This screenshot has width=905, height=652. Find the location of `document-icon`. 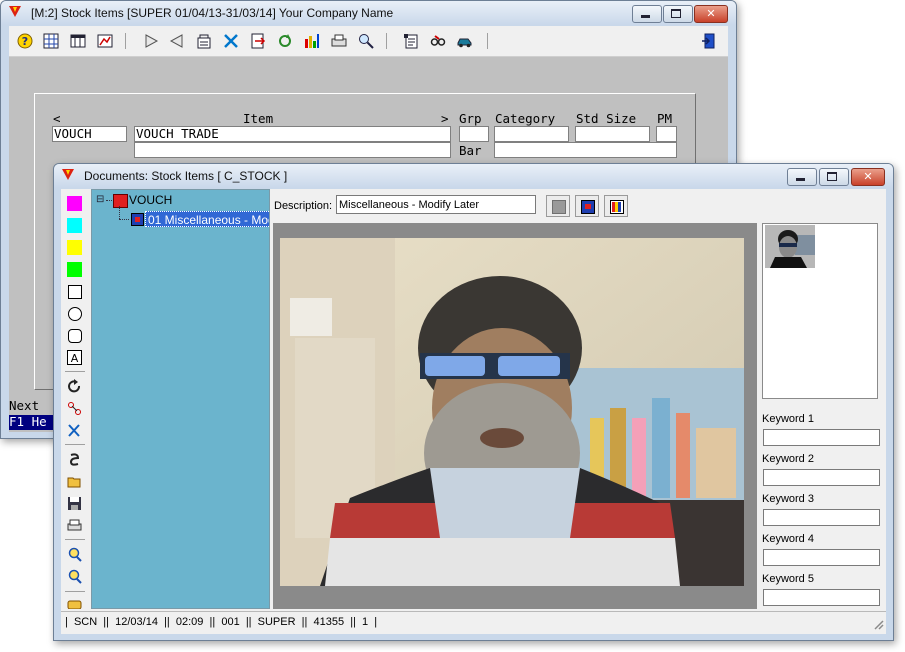

document-icon is located at coordinates (137, 219).